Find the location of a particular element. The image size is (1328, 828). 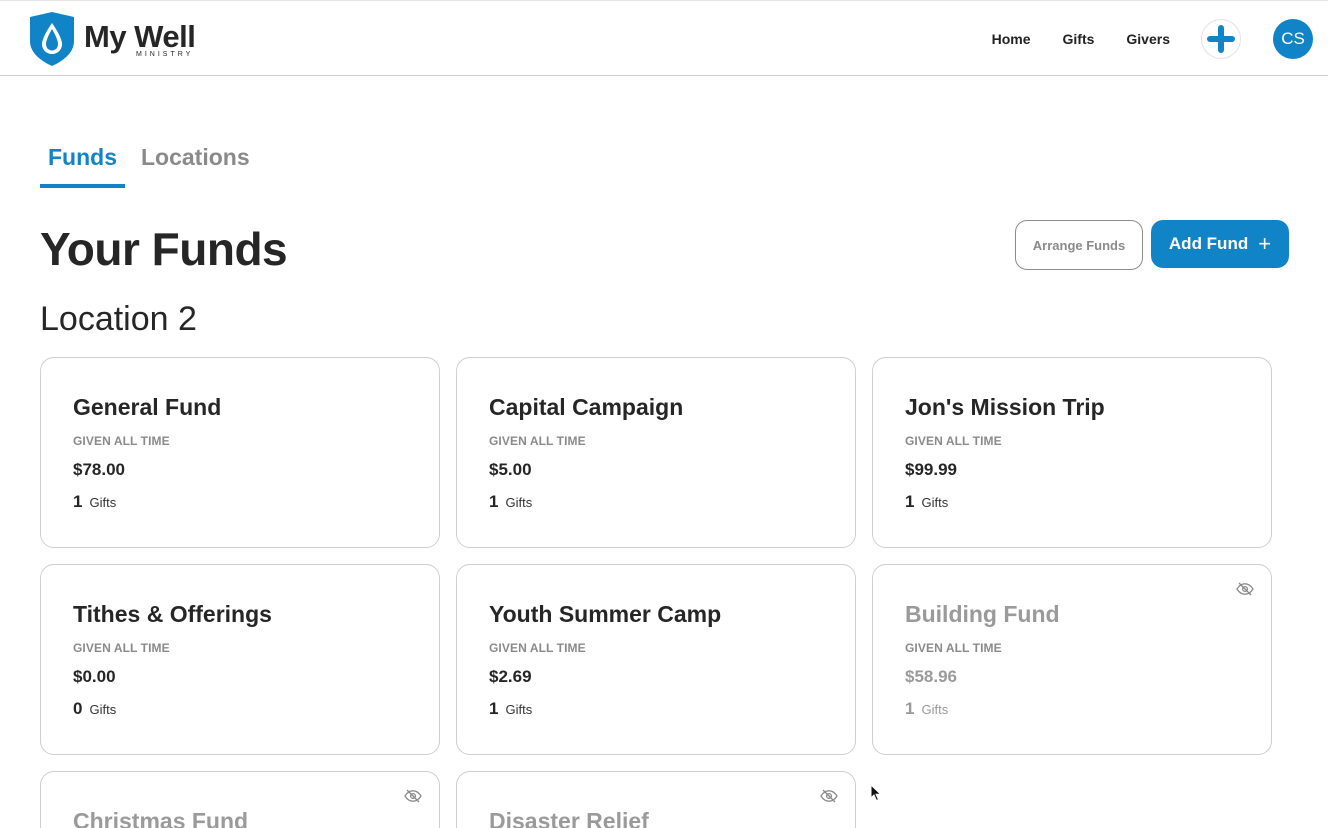

tab-funds: Funds is located at coordinates (82, 164).